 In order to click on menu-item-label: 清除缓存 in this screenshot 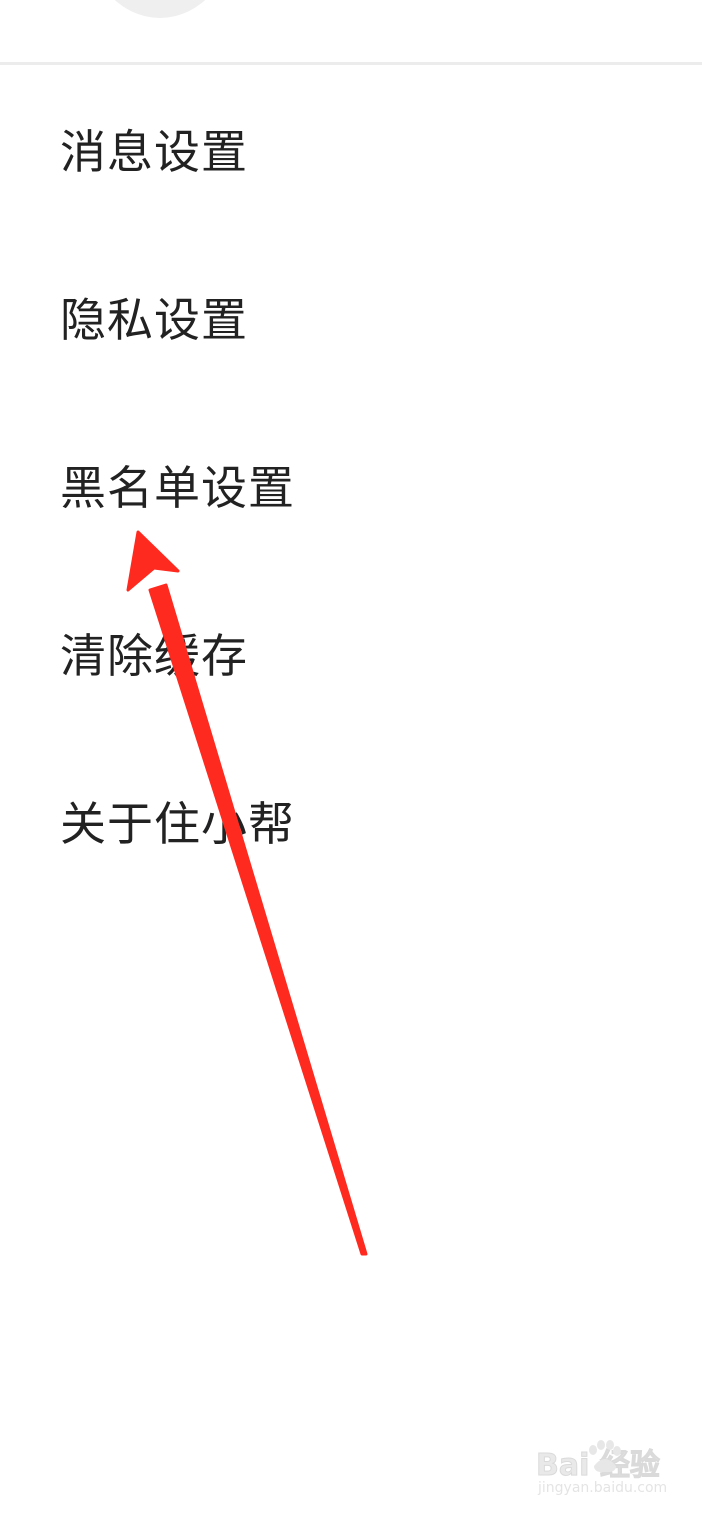, I will do `click(154, 656)`.